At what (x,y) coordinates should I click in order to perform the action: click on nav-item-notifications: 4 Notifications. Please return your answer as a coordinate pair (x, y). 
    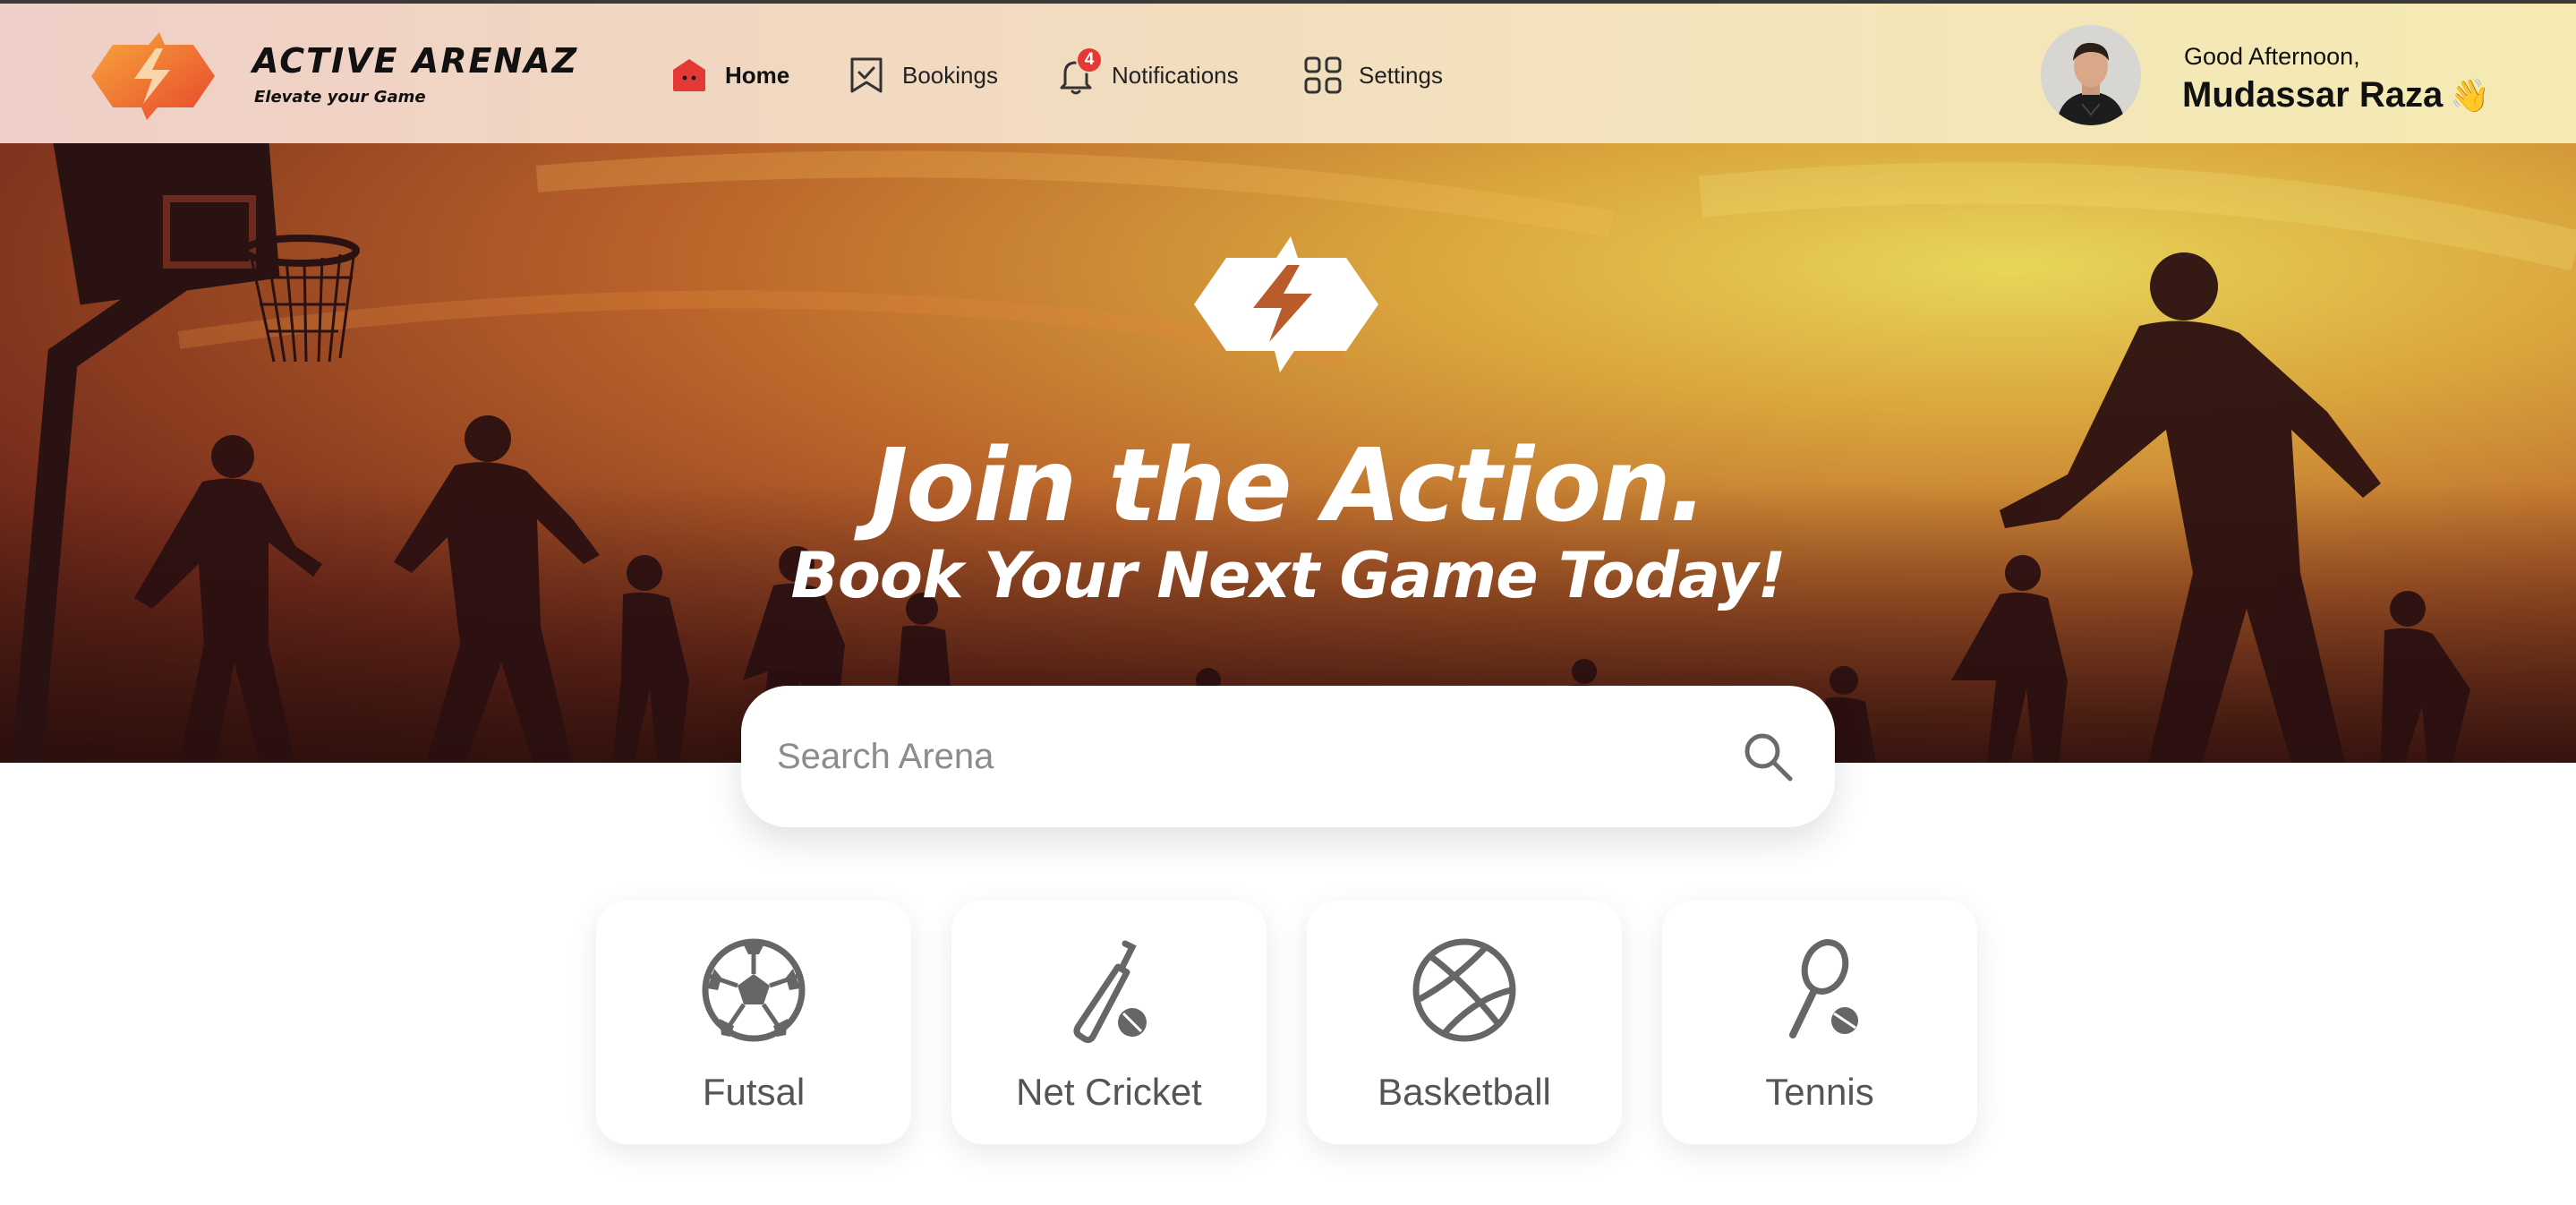
    Looking at the image, I should click on (1147, 72).